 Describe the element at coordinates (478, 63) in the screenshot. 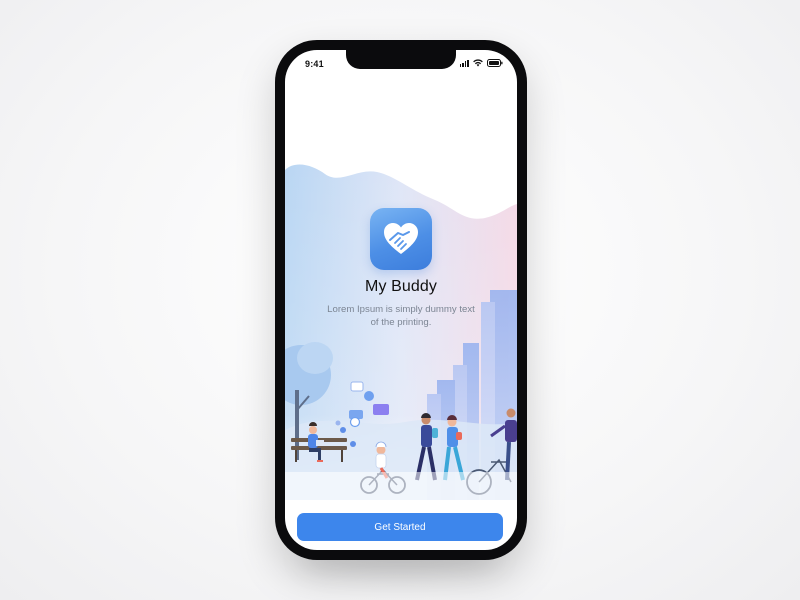

I see `wifi-icon` at that location.